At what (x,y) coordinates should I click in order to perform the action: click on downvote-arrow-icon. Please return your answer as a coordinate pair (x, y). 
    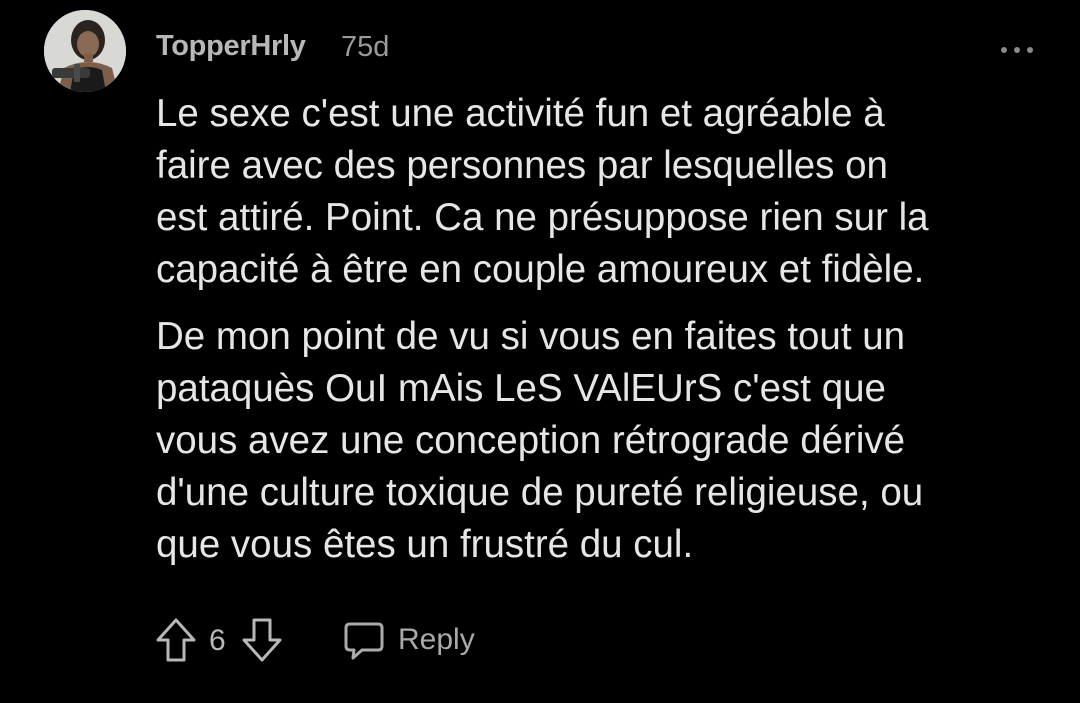
    Looking at the image, I should click on (262, 641).